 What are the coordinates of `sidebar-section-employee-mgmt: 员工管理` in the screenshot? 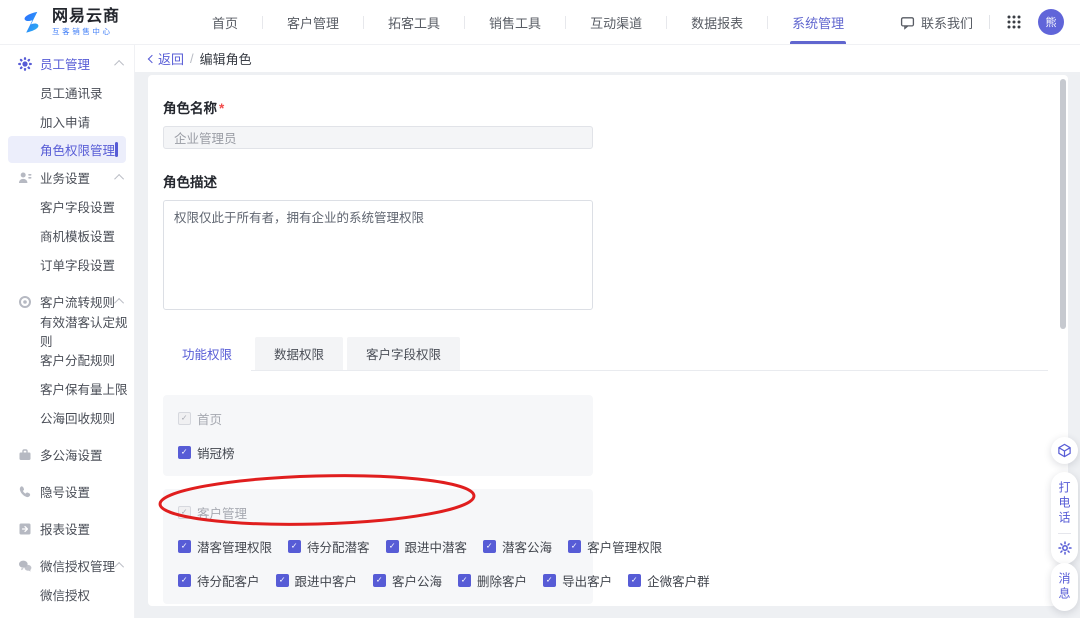 It's located at (67, 63).